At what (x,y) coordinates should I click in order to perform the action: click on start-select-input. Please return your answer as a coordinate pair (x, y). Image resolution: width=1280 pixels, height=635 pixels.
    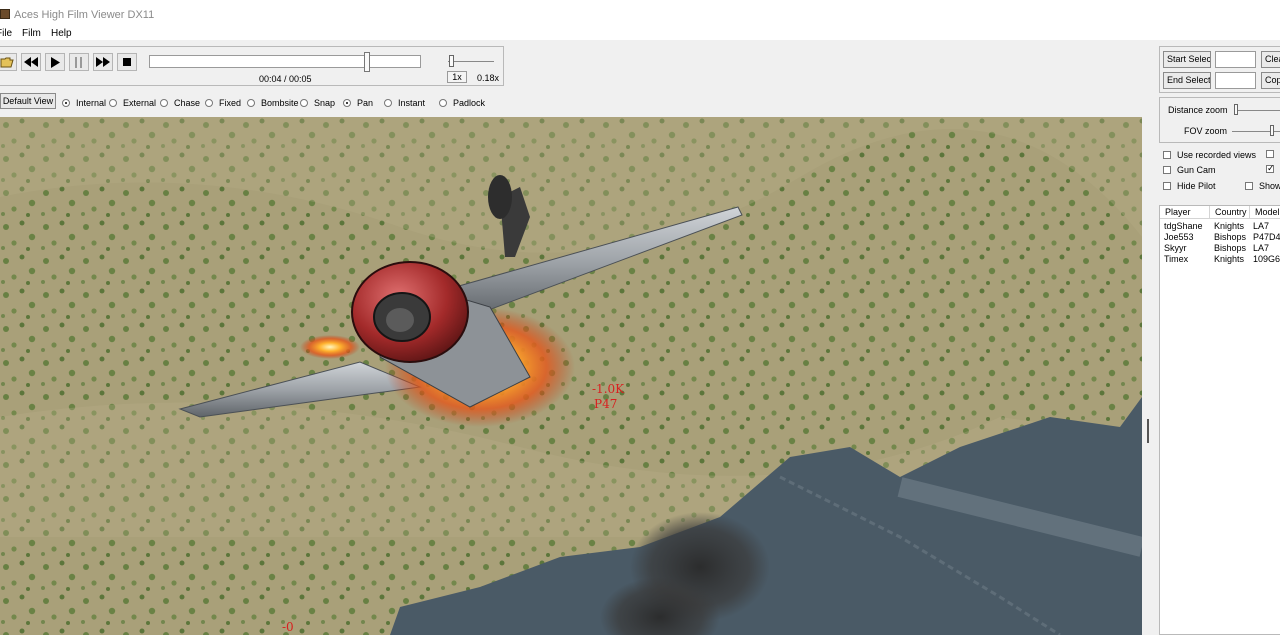
    Looking at the image, I should click on (1235, 59).